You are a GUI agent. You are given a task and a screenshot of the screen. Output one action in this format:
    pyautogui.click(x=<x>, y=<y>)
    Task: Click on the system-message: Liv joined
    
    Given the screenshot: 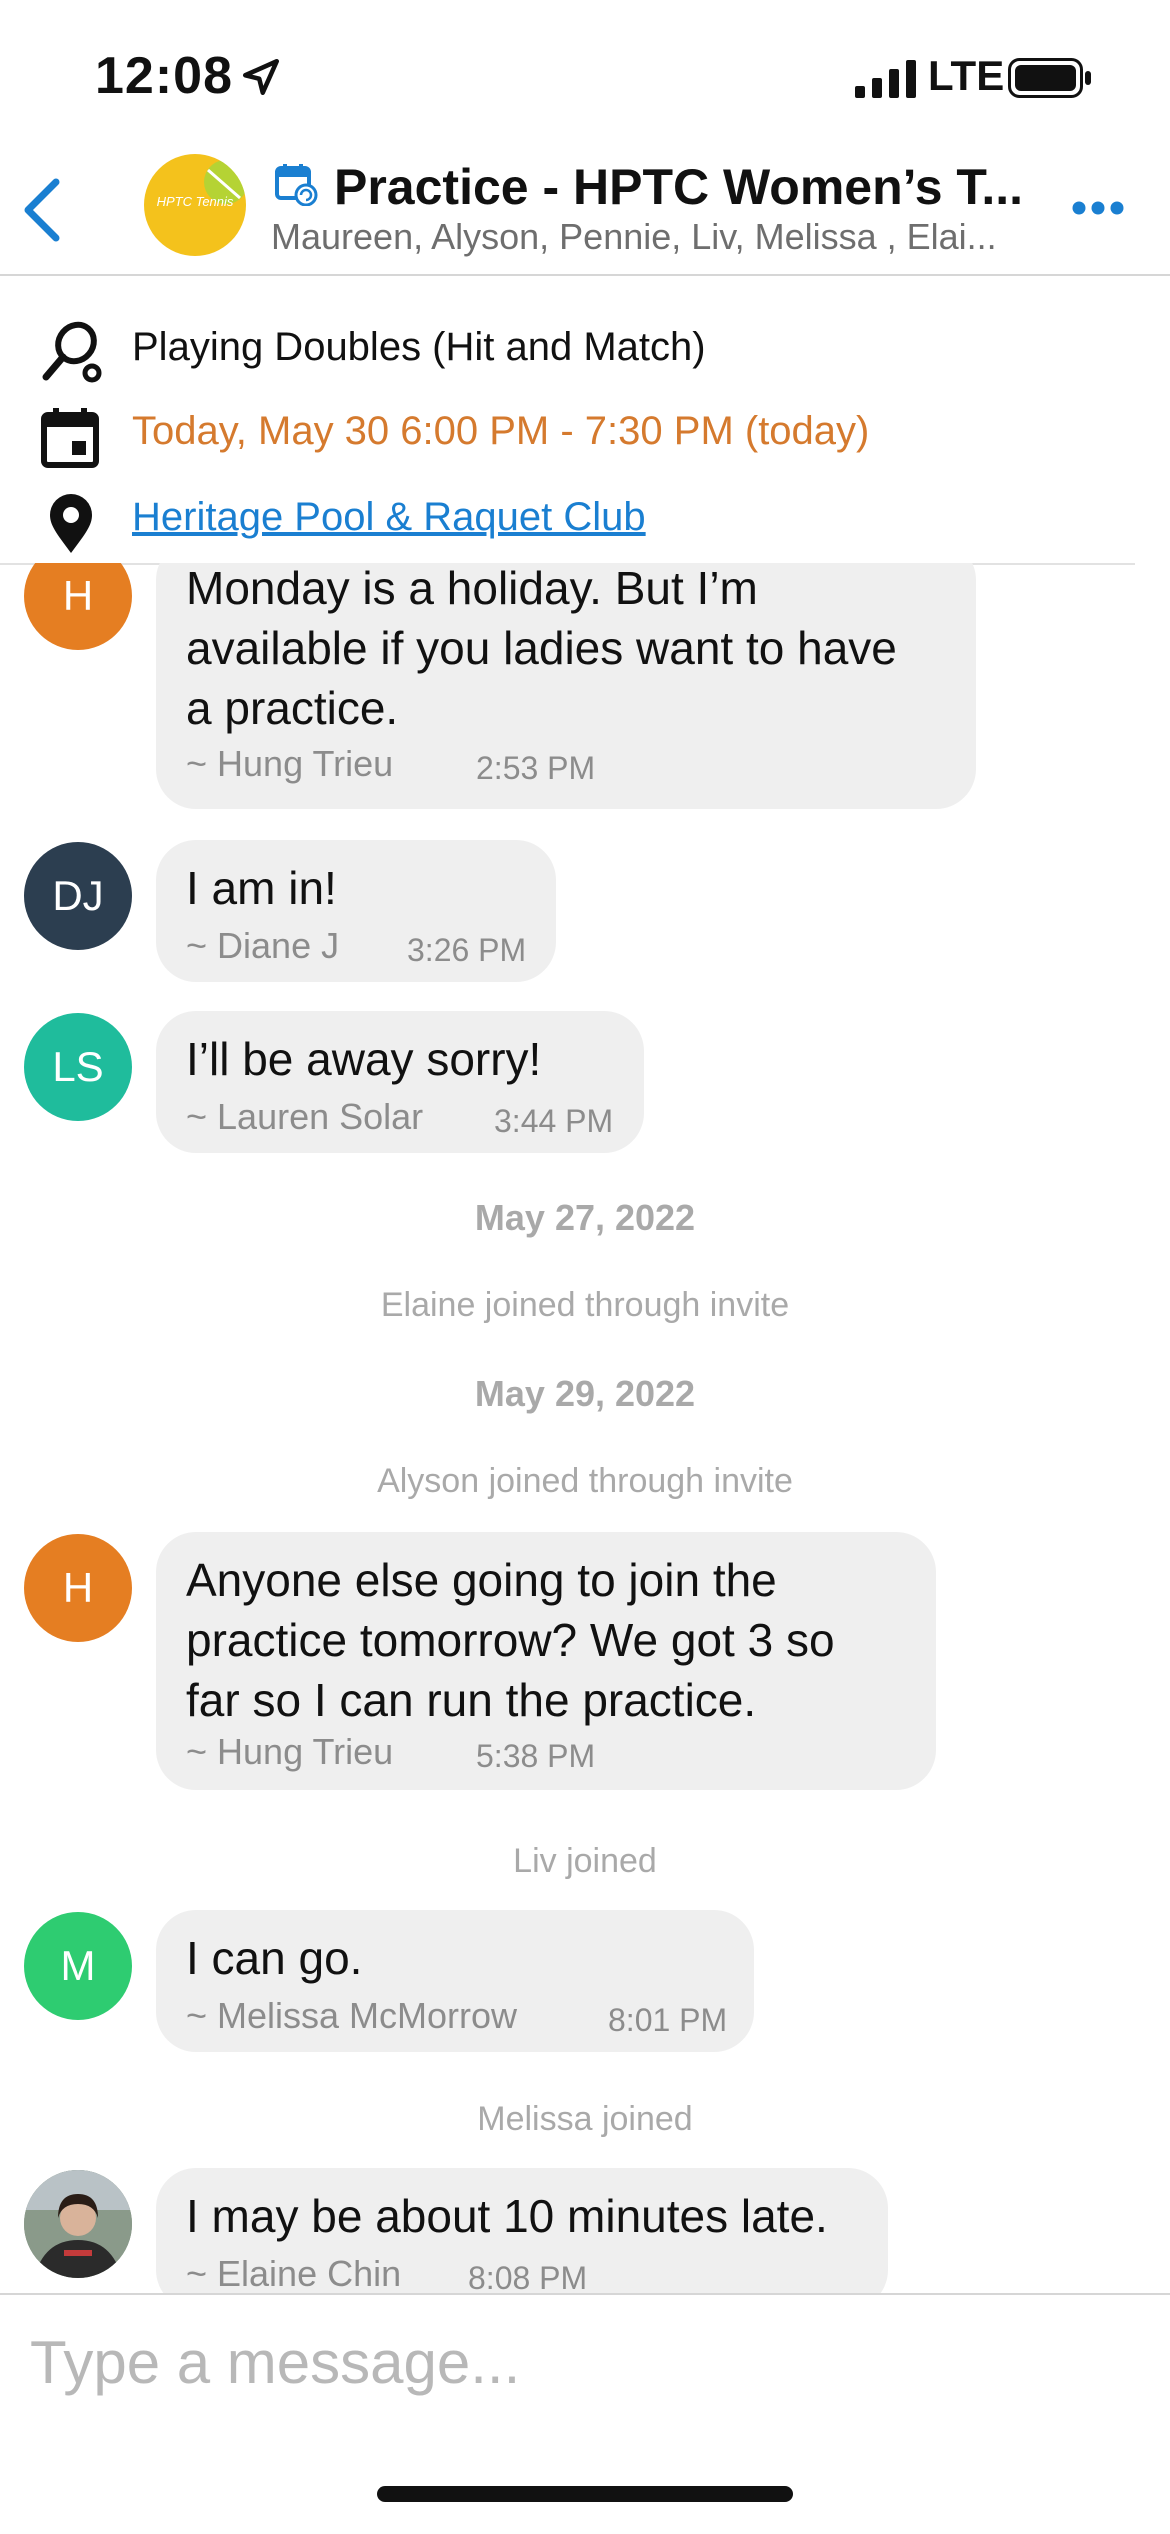 What is the action you would take?
    pyautogui.click(x=585, y=1861)
    